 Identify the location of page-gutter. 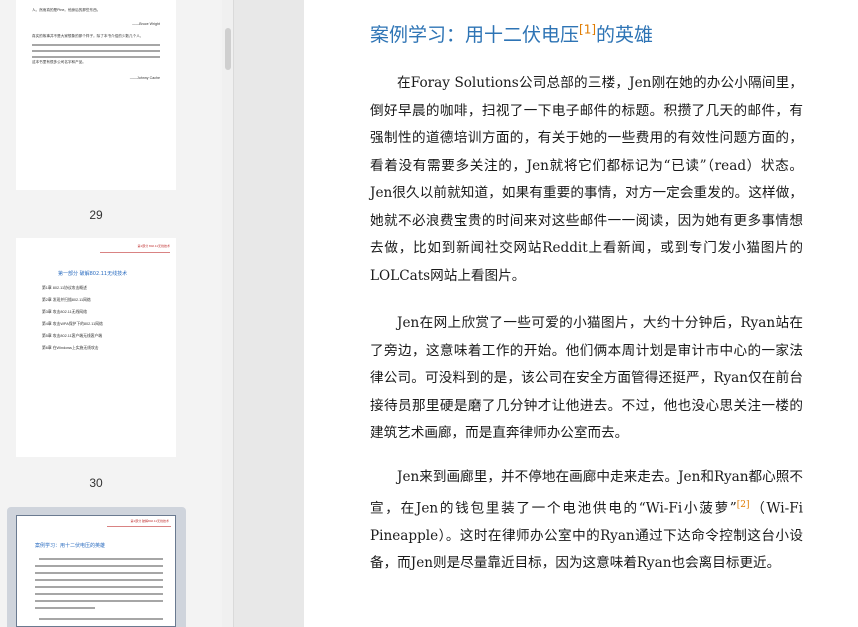
(269, 313).